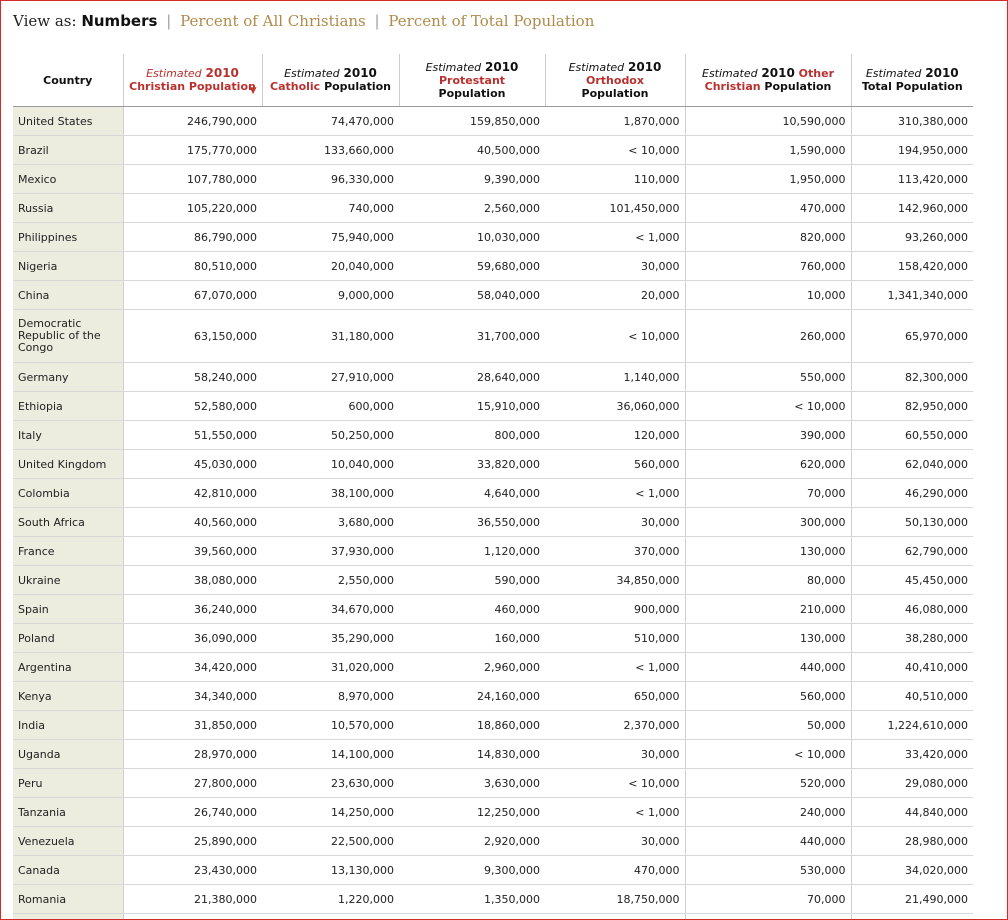 The width and height of the screenshot is (1008, 920). Describe the element at coordinates (192, 406) in the screenshot. I see `cell-christian: 52,580,000` at that location.